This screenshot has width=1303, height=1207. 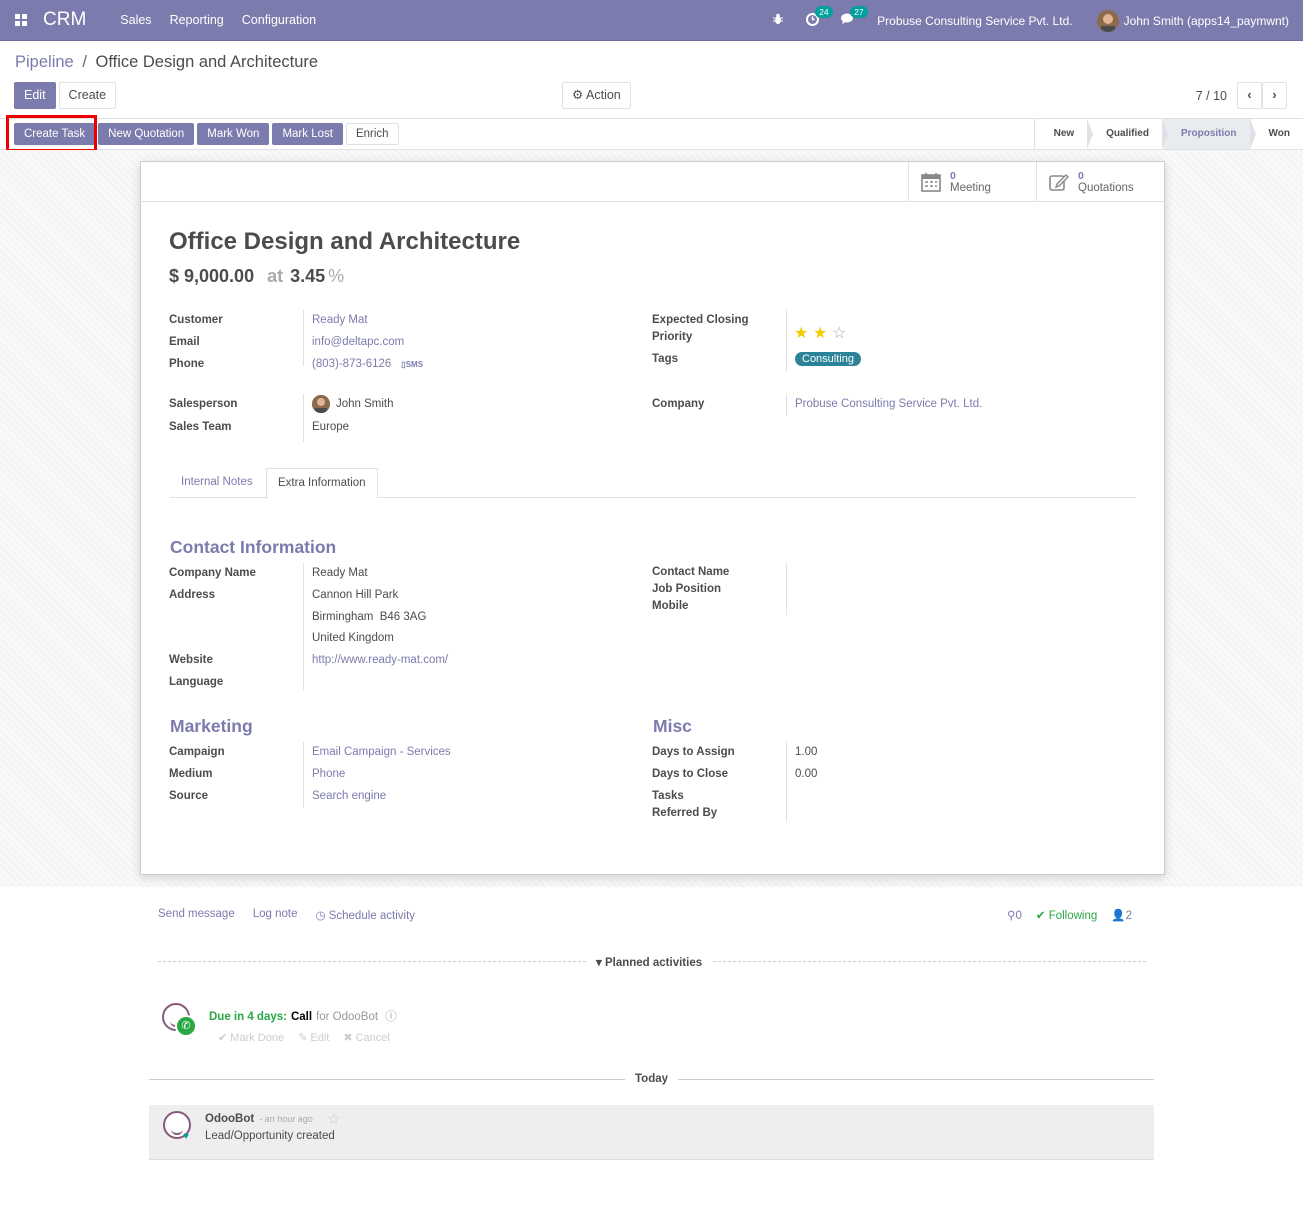 I want to click on messages-chat-icon: 27, so click(x=854, y=17).